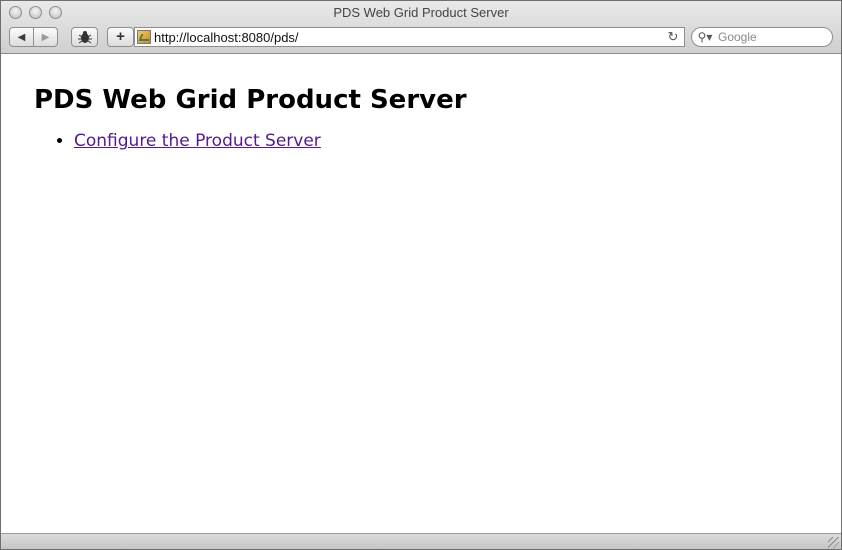 The width and height of the screenshot is (842, 550). I want to click on list-item: Configure the Product Server, so click(197, 141).